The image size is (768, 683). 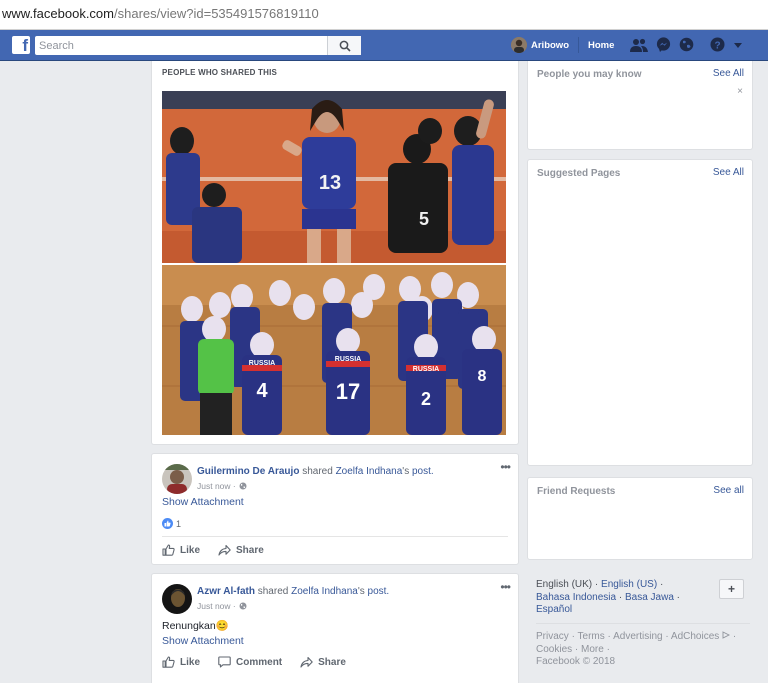 I want to click on help-icon: ?, so click(x=717, y=44).